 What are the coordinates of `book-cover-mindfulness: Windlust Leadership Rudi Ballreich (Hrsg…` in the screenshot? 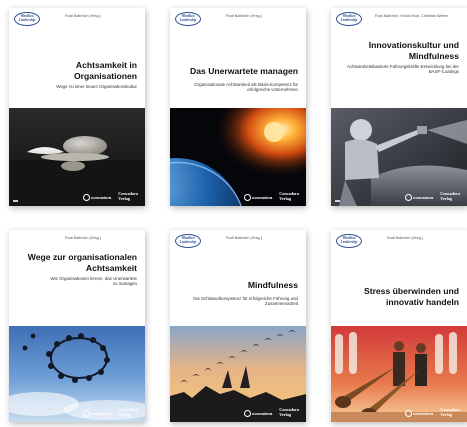 It's located at (238, 326).